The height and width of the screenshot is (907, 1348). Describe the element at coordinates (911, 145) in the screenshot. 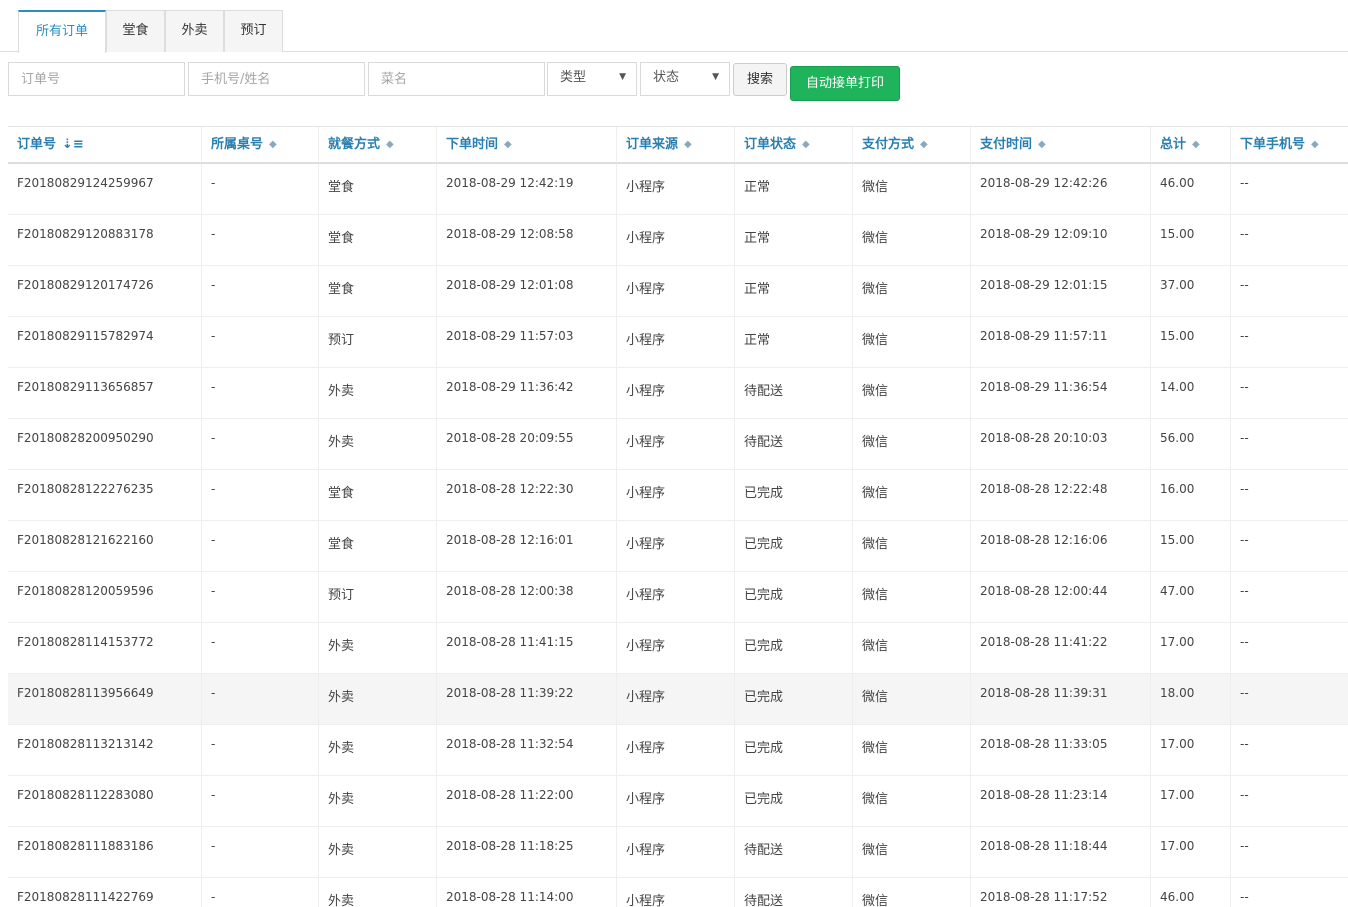

I see `column-header-payment-method: 支付方式 ◆` at that location.